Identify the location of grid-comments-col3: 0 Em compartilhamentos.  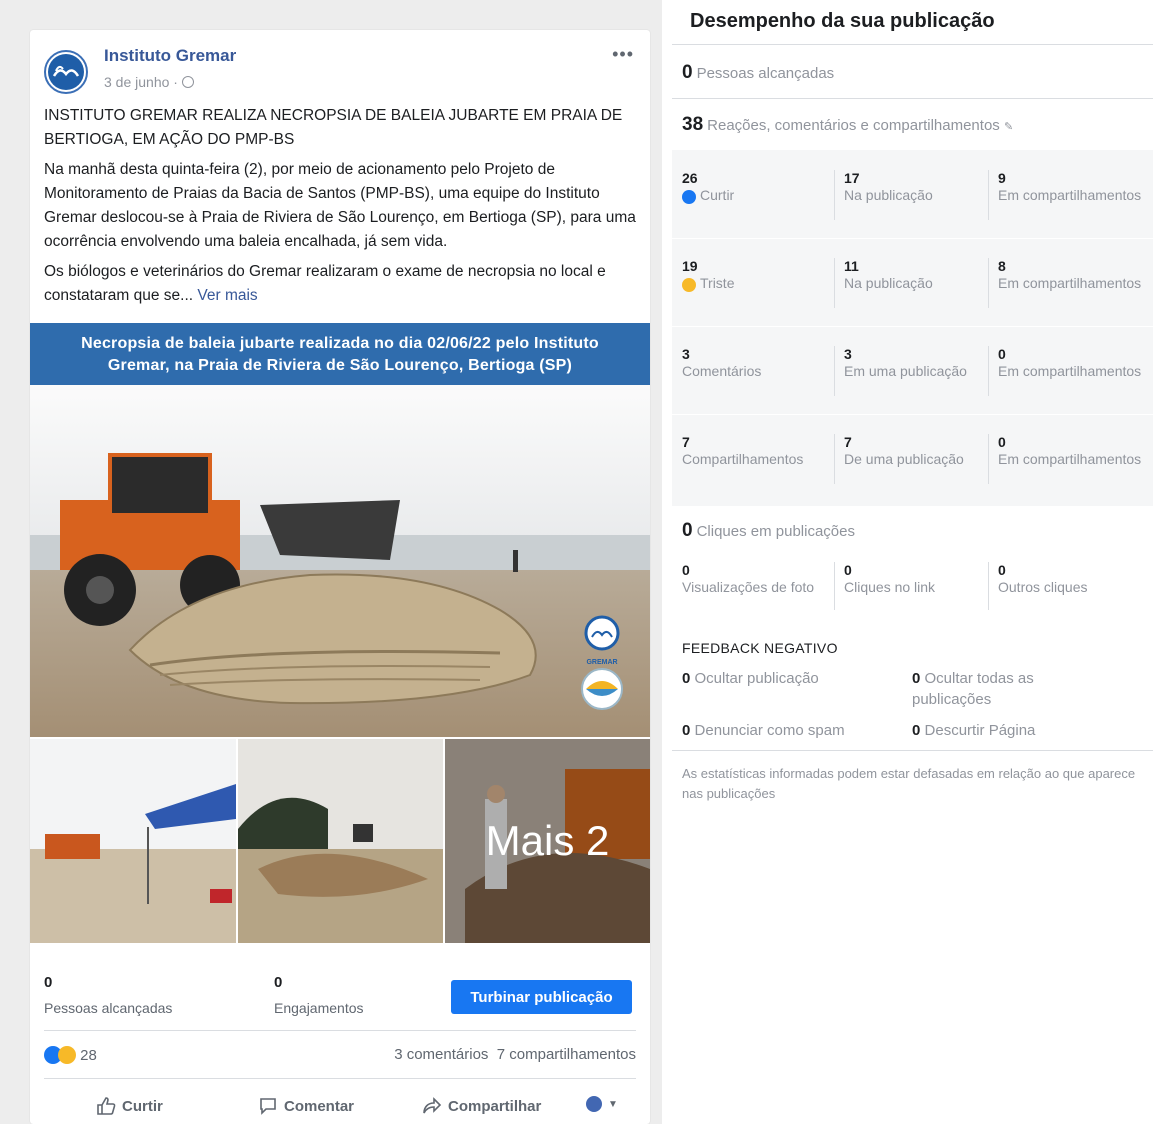
(1073, 363).